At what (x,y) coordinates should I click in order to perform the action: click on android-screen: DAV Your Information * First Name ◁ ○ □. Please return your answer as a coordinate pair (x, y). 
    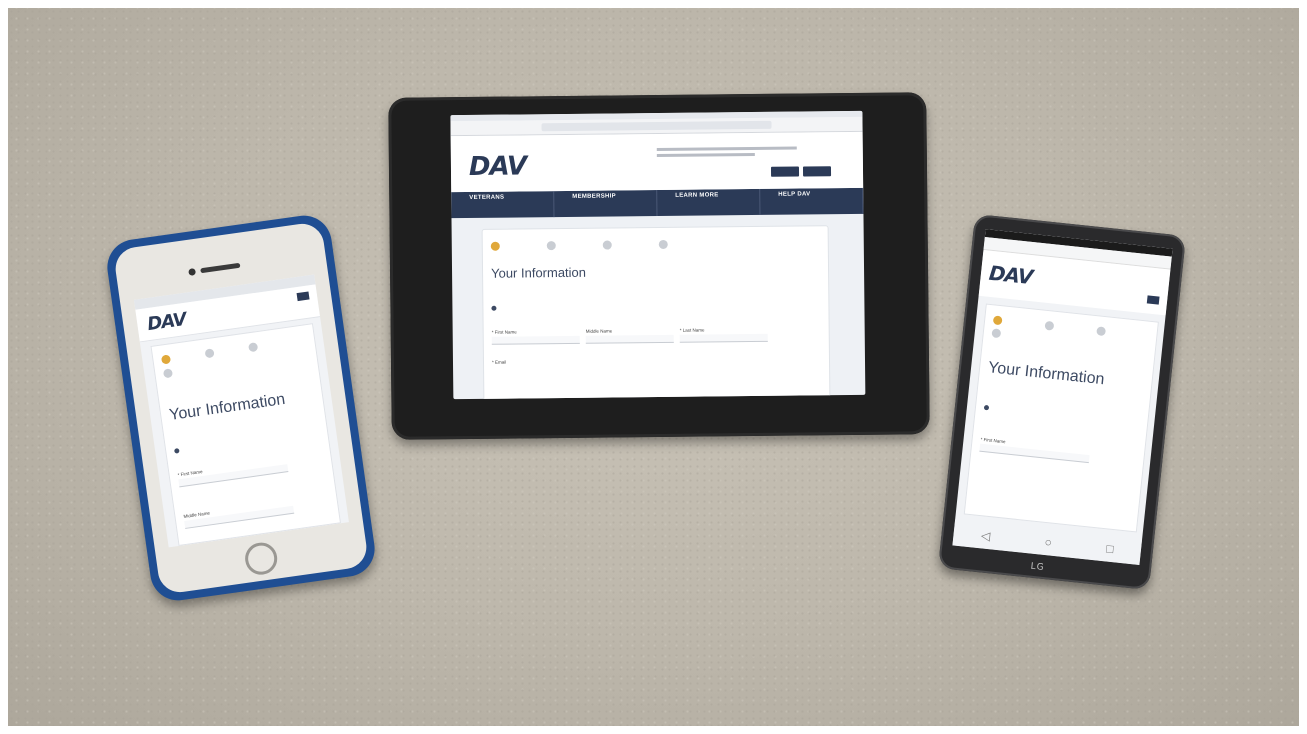
    Looking at the image, I should click on (1062, 397).